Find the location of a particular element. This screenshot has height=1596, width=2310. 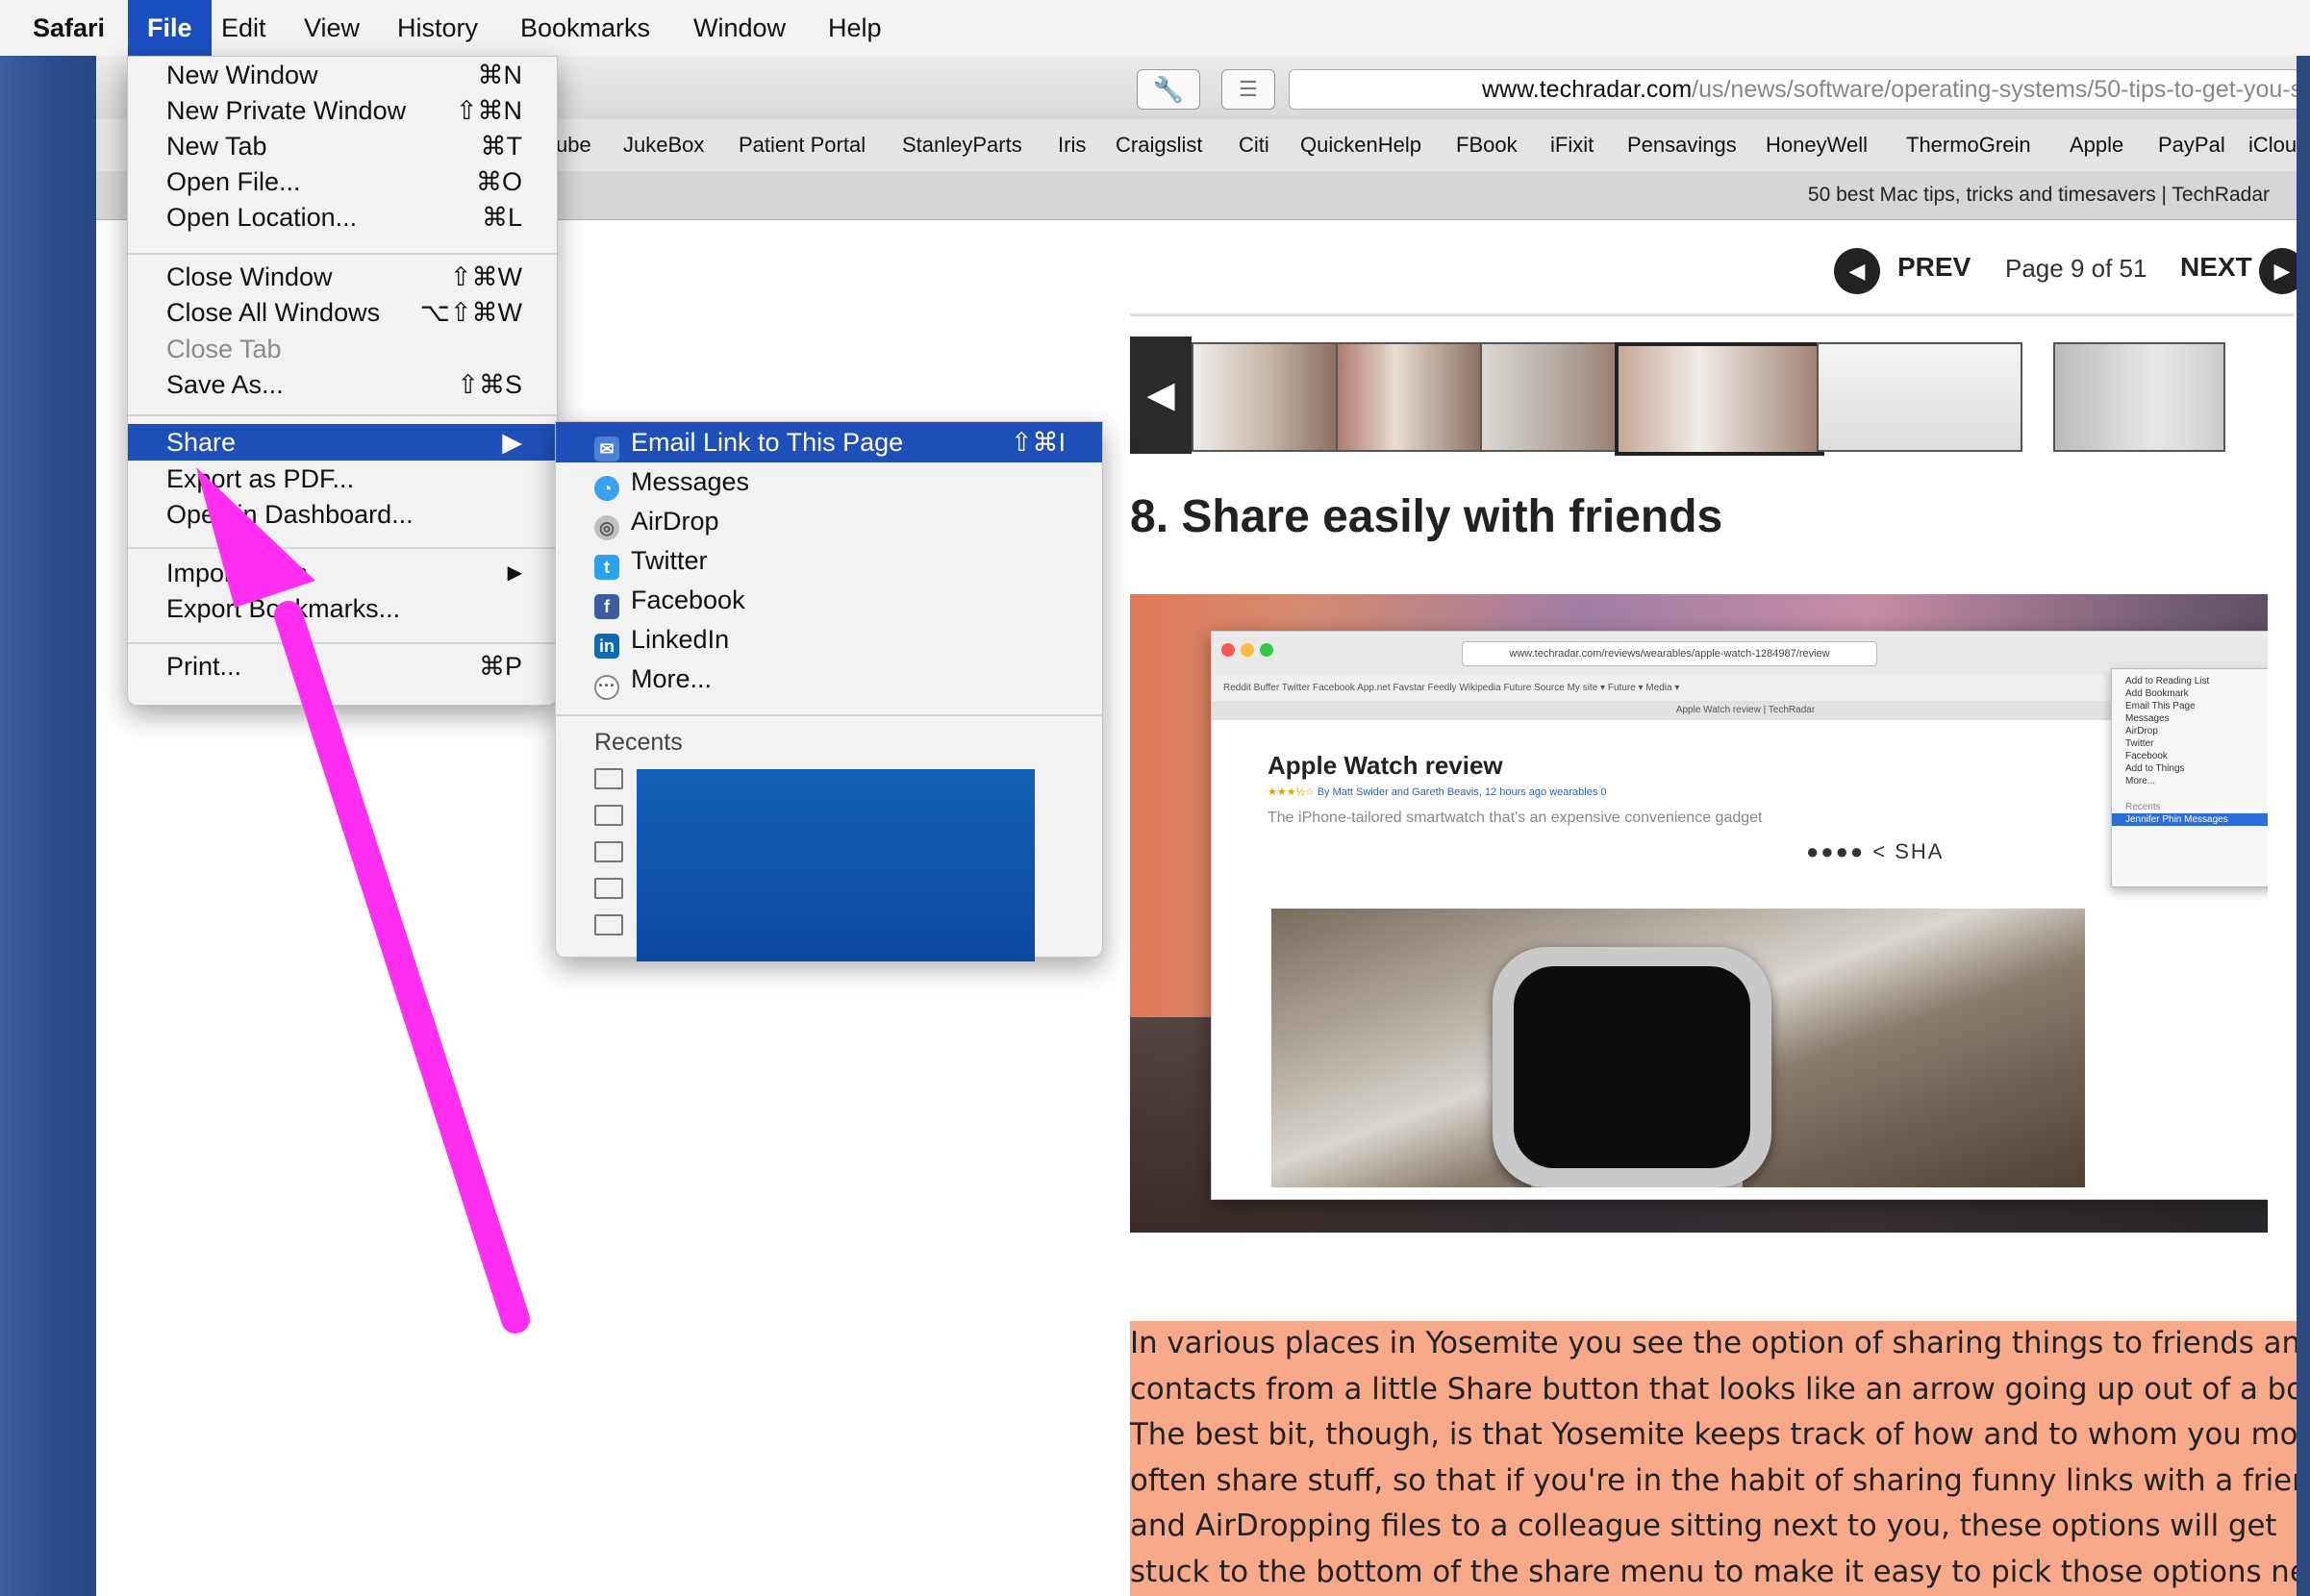

menu-item-print: Print... ⌘P is located at coordinates (344, 666).